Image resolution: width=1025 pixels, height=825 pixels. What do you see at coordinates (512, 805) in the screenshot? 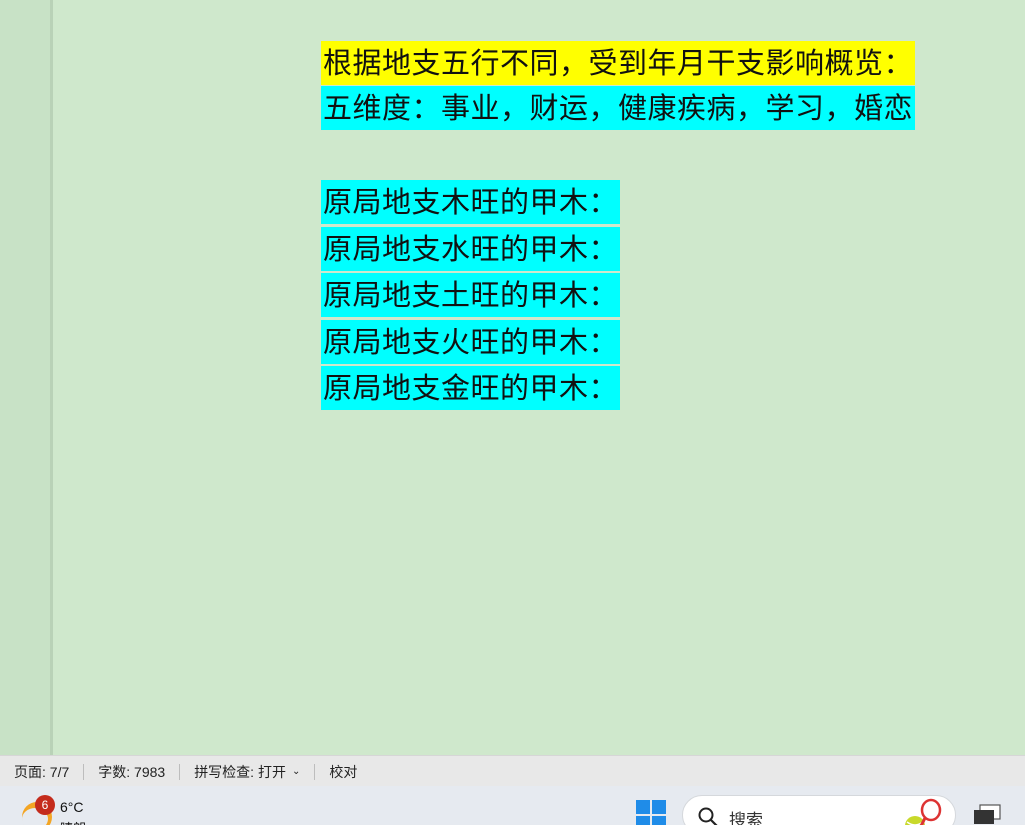
I see `taskbar: 6 6°C 晴朗 搜索` at bounding box center [512, 805].